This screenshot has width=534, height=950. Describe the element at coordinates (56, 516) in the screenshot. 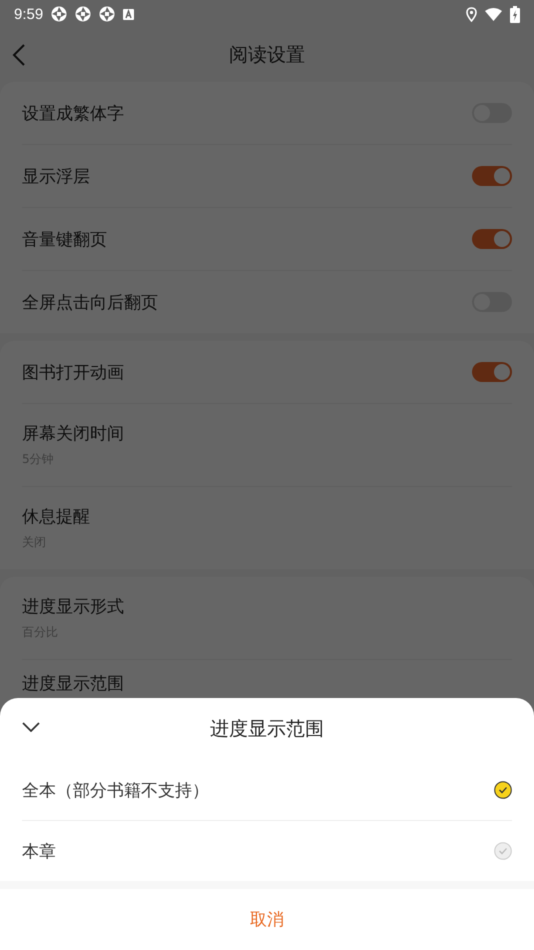

I see `setting-label: 休息提醒` at that location.